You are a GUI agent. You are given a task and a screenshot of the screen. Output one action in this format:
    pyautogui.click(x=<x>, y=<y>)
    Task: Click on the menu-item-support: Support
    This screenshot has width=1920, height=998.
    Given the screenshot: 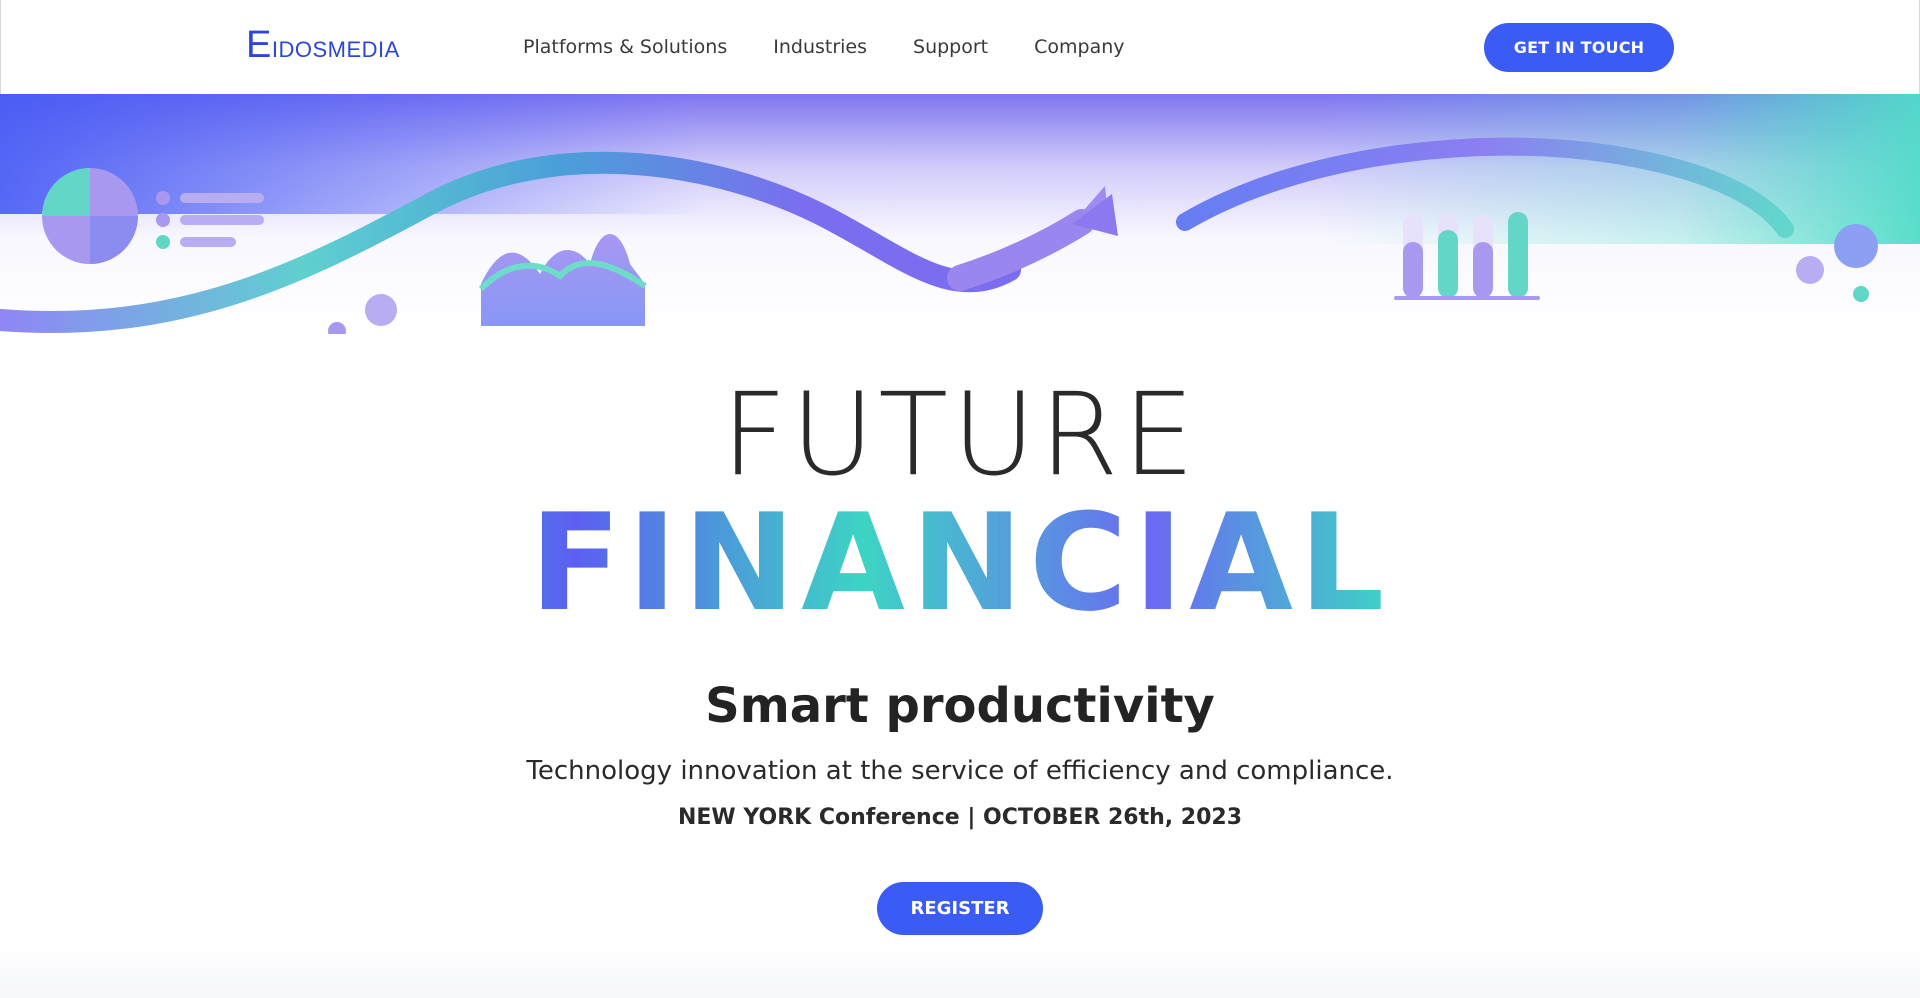 What is the action you would take?
    pyautogui.click(x=950, y=47)
    